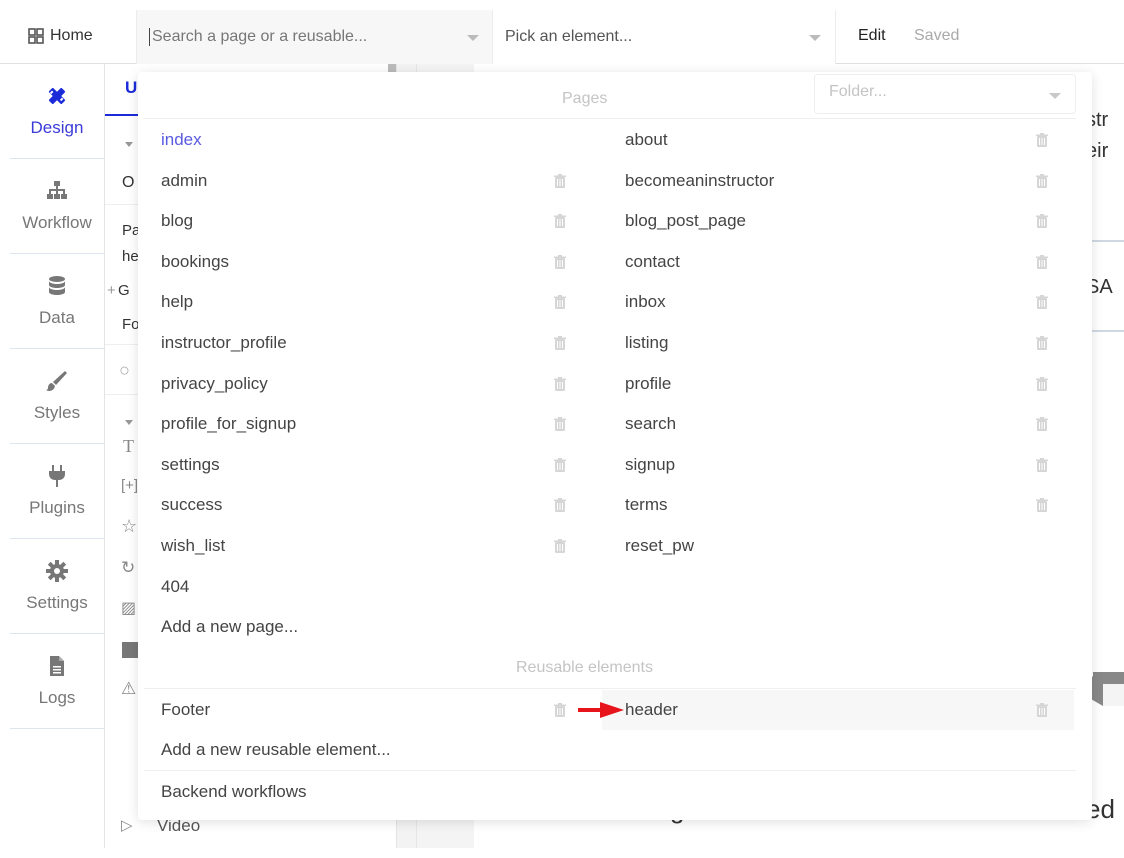 This screenshot has width=1124, height=858. I want to click on plug-icon, so click(57, 476).